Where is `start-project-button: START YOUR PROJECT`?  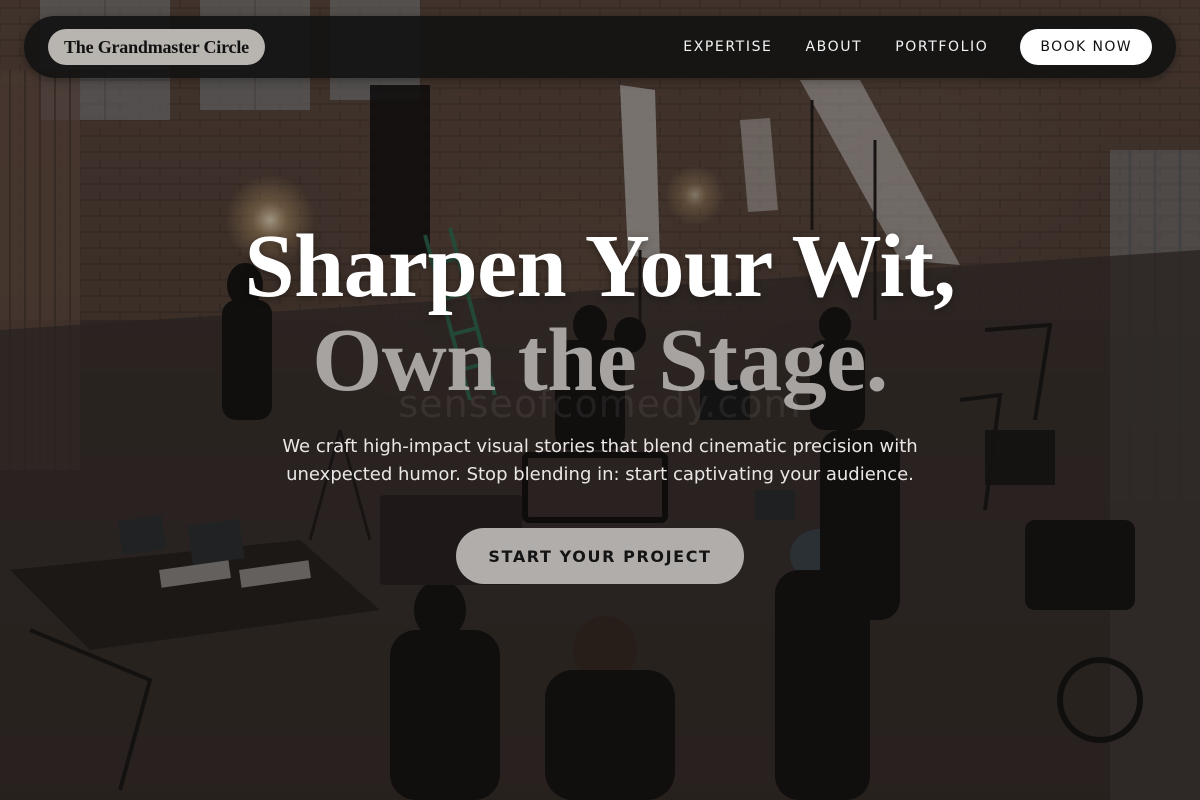 start-project-button: START YOUR PROJECT is located at coordinates (600, 556).